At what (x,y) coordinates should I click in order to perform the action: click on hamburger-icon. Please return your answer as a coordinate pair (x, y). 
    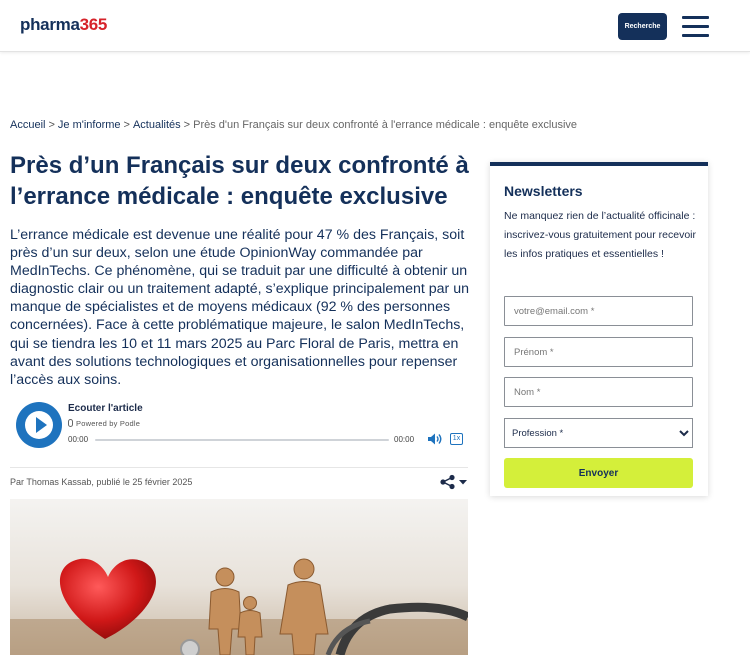
    Looking at the image, I should click on (695, 26).